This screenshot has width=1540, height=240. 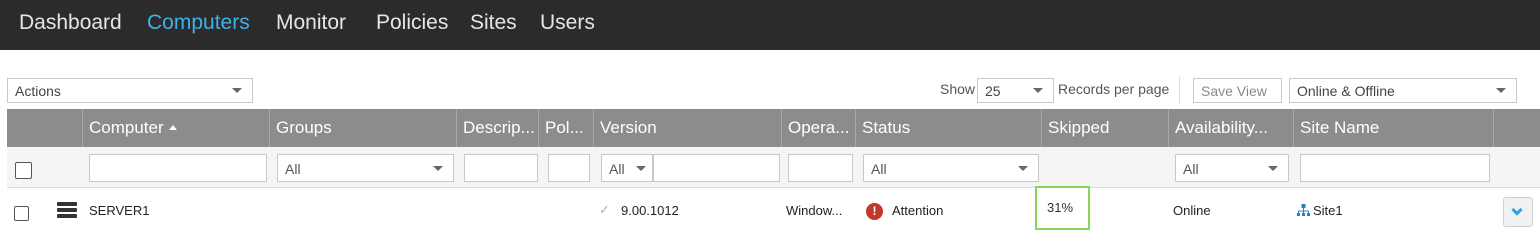 What do you see at coordinates (501, 168) in the screenshot?
I see `description-filter-input` at bounding box center [501, 168].